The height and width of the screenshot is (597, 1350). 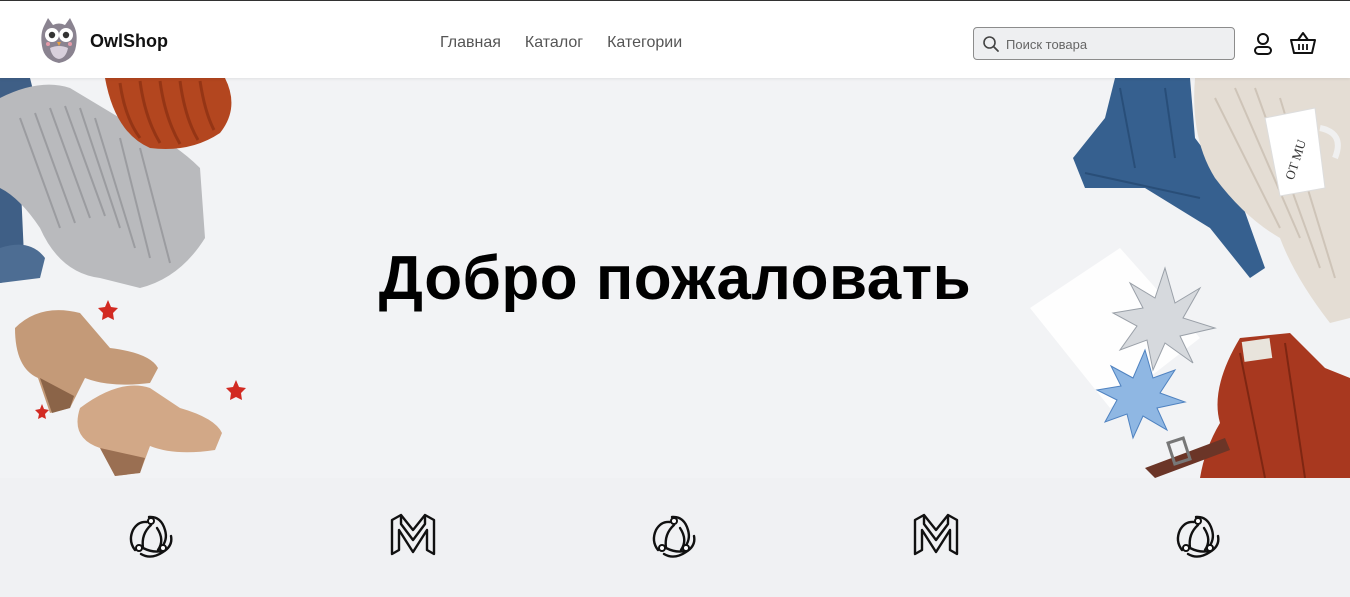 I want to click on owl-logo-icon, so click(x=59, y=40).